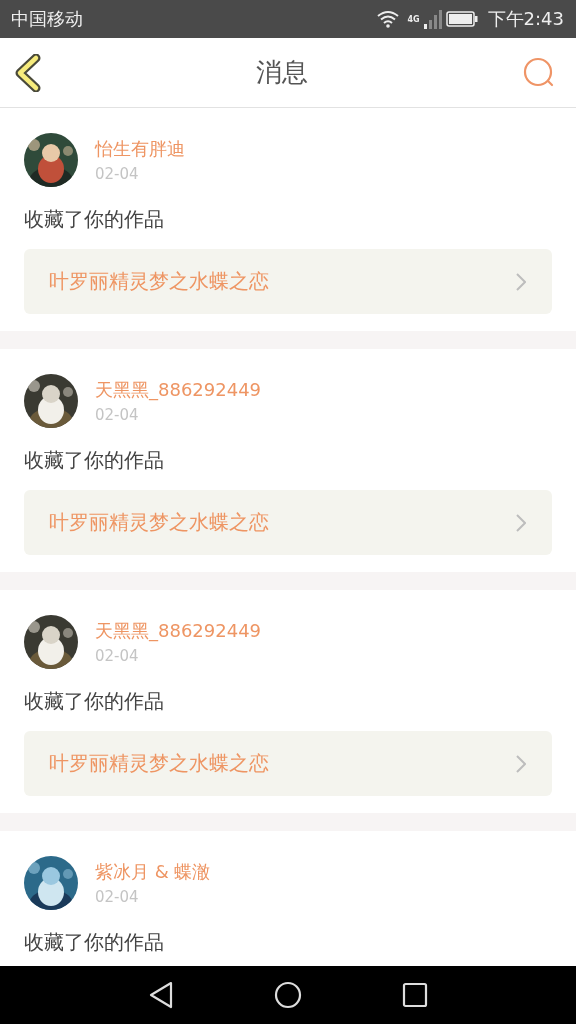 This screenshot has height=1024, width=576. What do you see at coordinates (161, 995) in the screenshot?
I see `back-nav-button` at bounding box center [161, 995].